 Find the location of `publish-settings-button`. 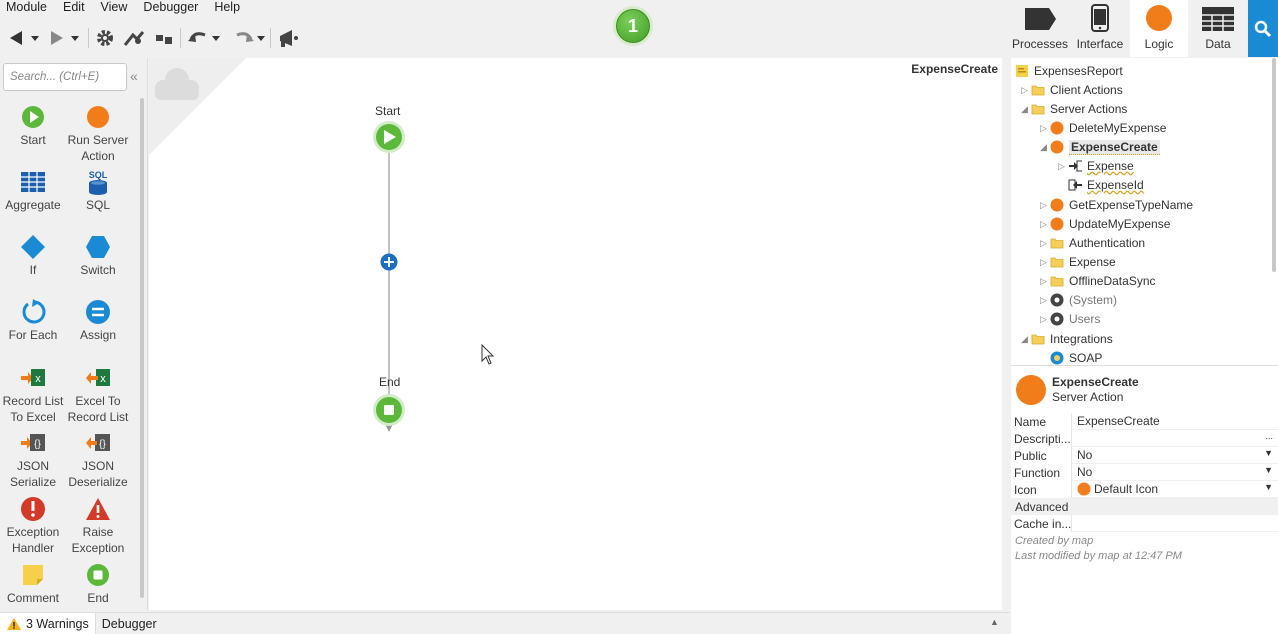

publish-settings-button is located at coordinates (105, 38).